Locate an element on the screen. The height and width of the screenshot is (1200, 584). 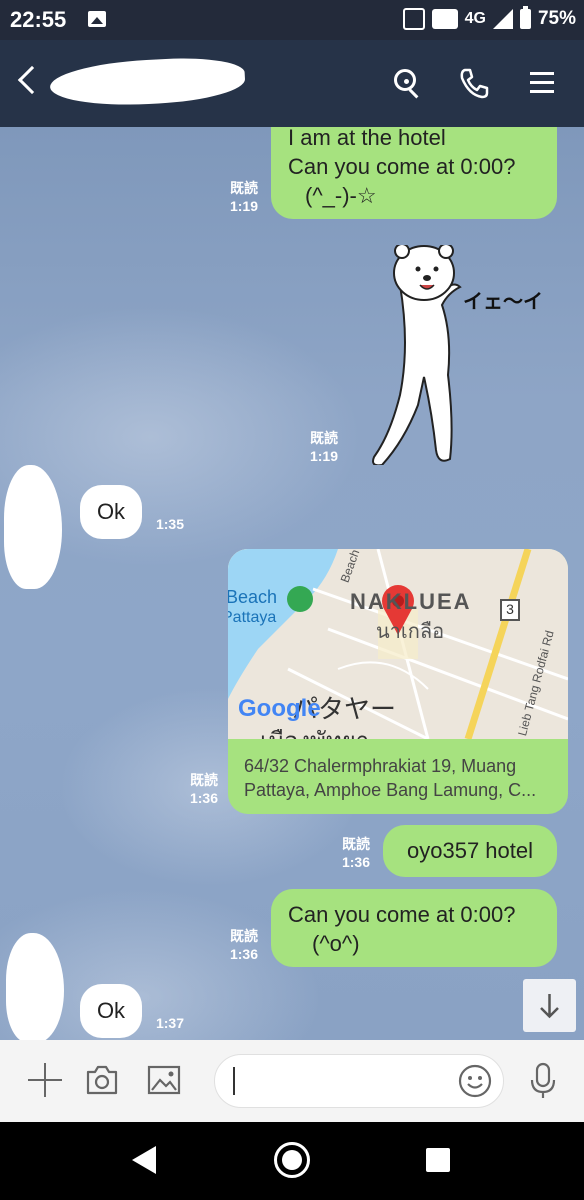
sticker-caption: イェ～イ is located at coordinates (503, 302).